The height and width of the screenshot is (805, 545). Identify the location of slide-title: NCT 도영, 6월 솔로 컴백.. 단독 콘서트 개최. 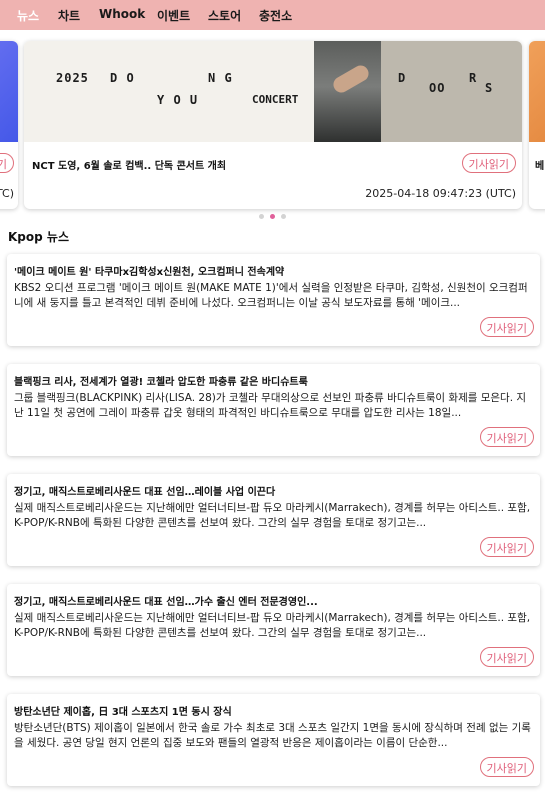
(129, 164).